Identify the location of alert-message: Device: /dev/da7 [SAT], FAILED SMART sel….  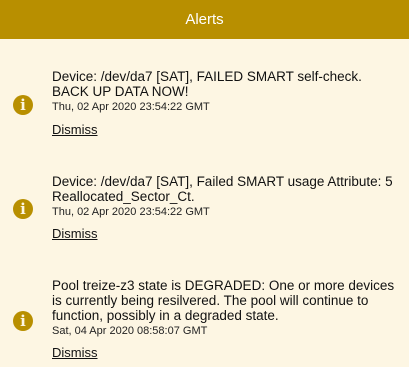
(207, 84).